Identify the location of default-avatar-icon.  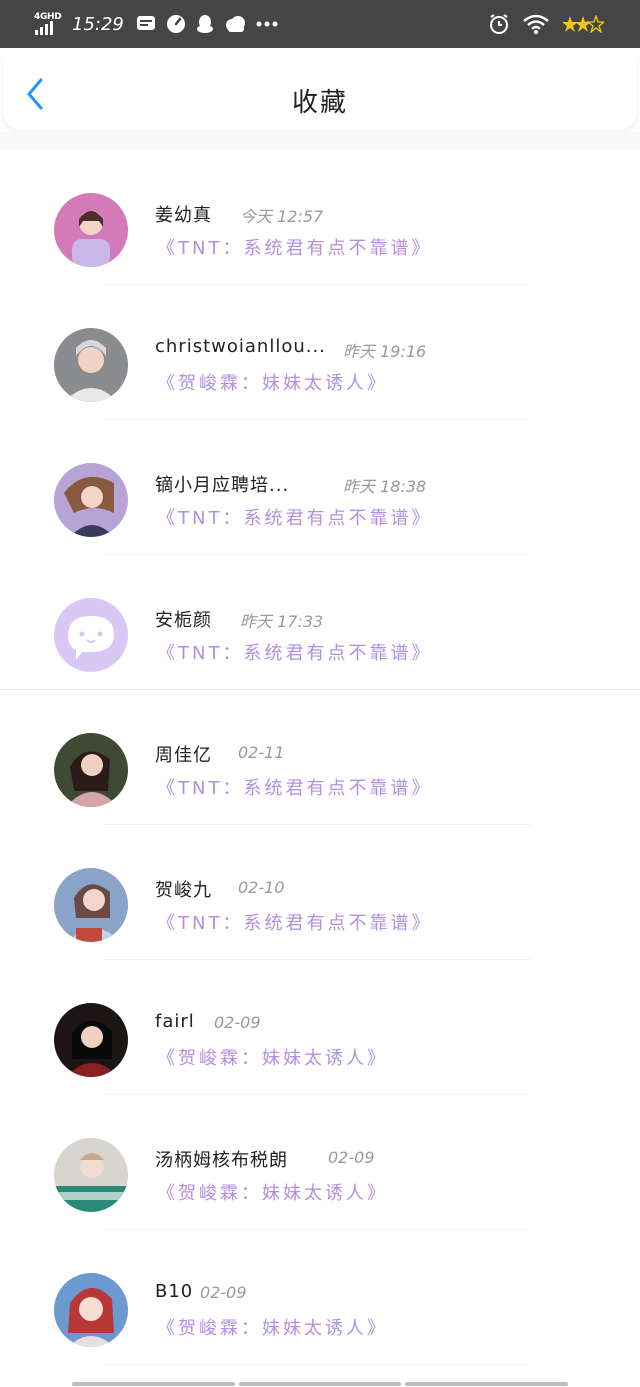
(91, 635).